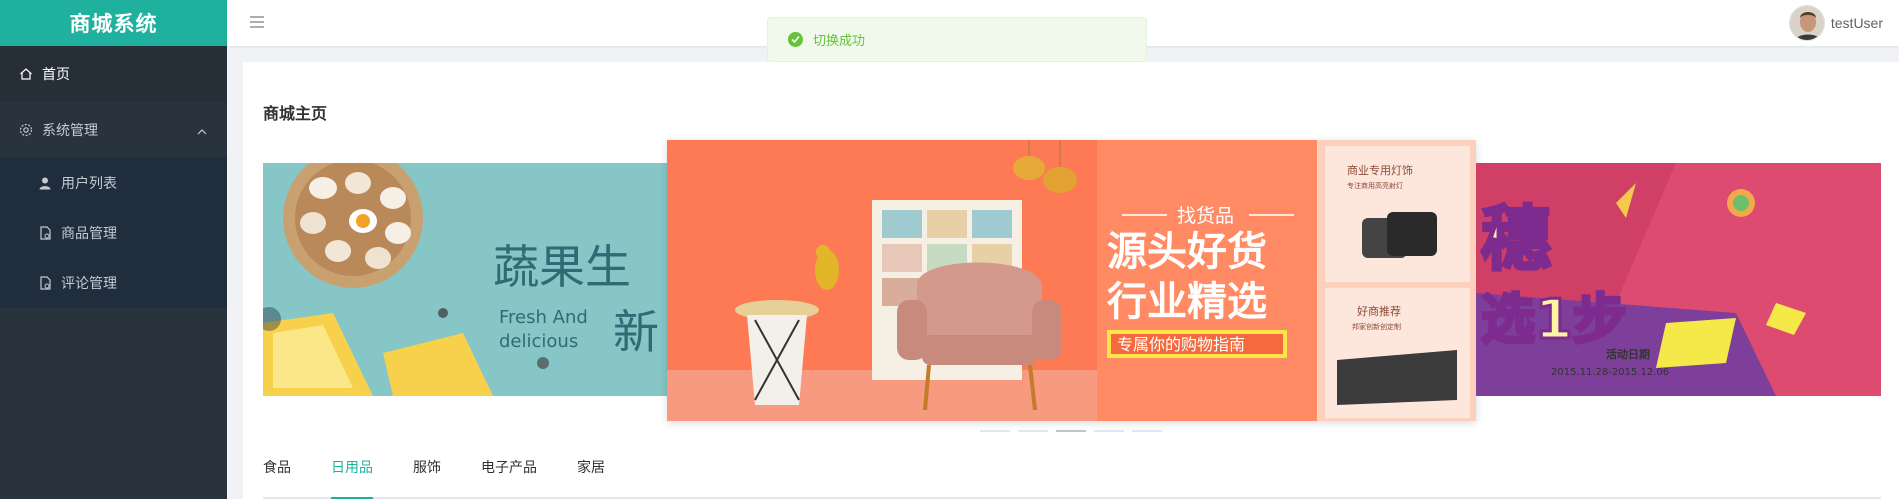 The width and height of the screenshot is (1899, 499). Describe the element at coordinates (1628, 354) in the screenshot. I see `svg-text: 活动日期` at that location.